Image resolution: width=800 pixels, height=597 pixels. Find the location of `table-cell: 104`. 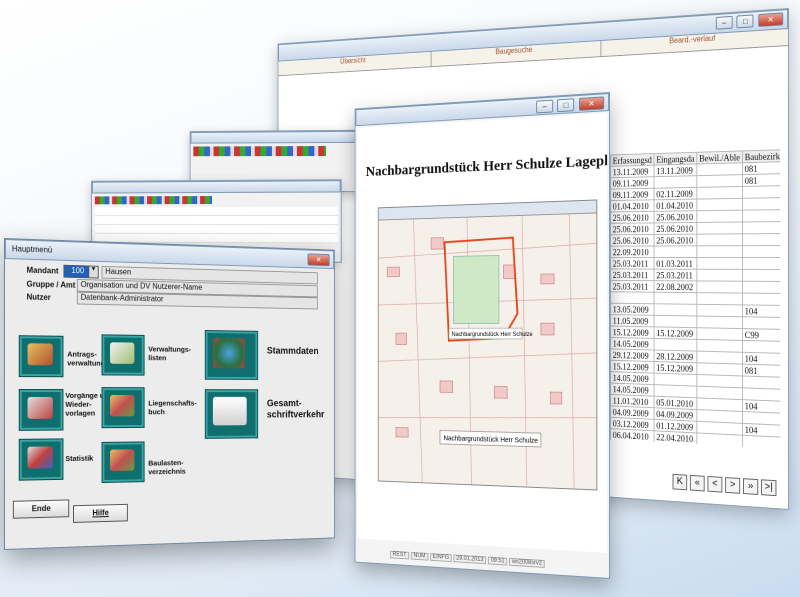

table-cell: 104 is located at coordinates (761, 311).